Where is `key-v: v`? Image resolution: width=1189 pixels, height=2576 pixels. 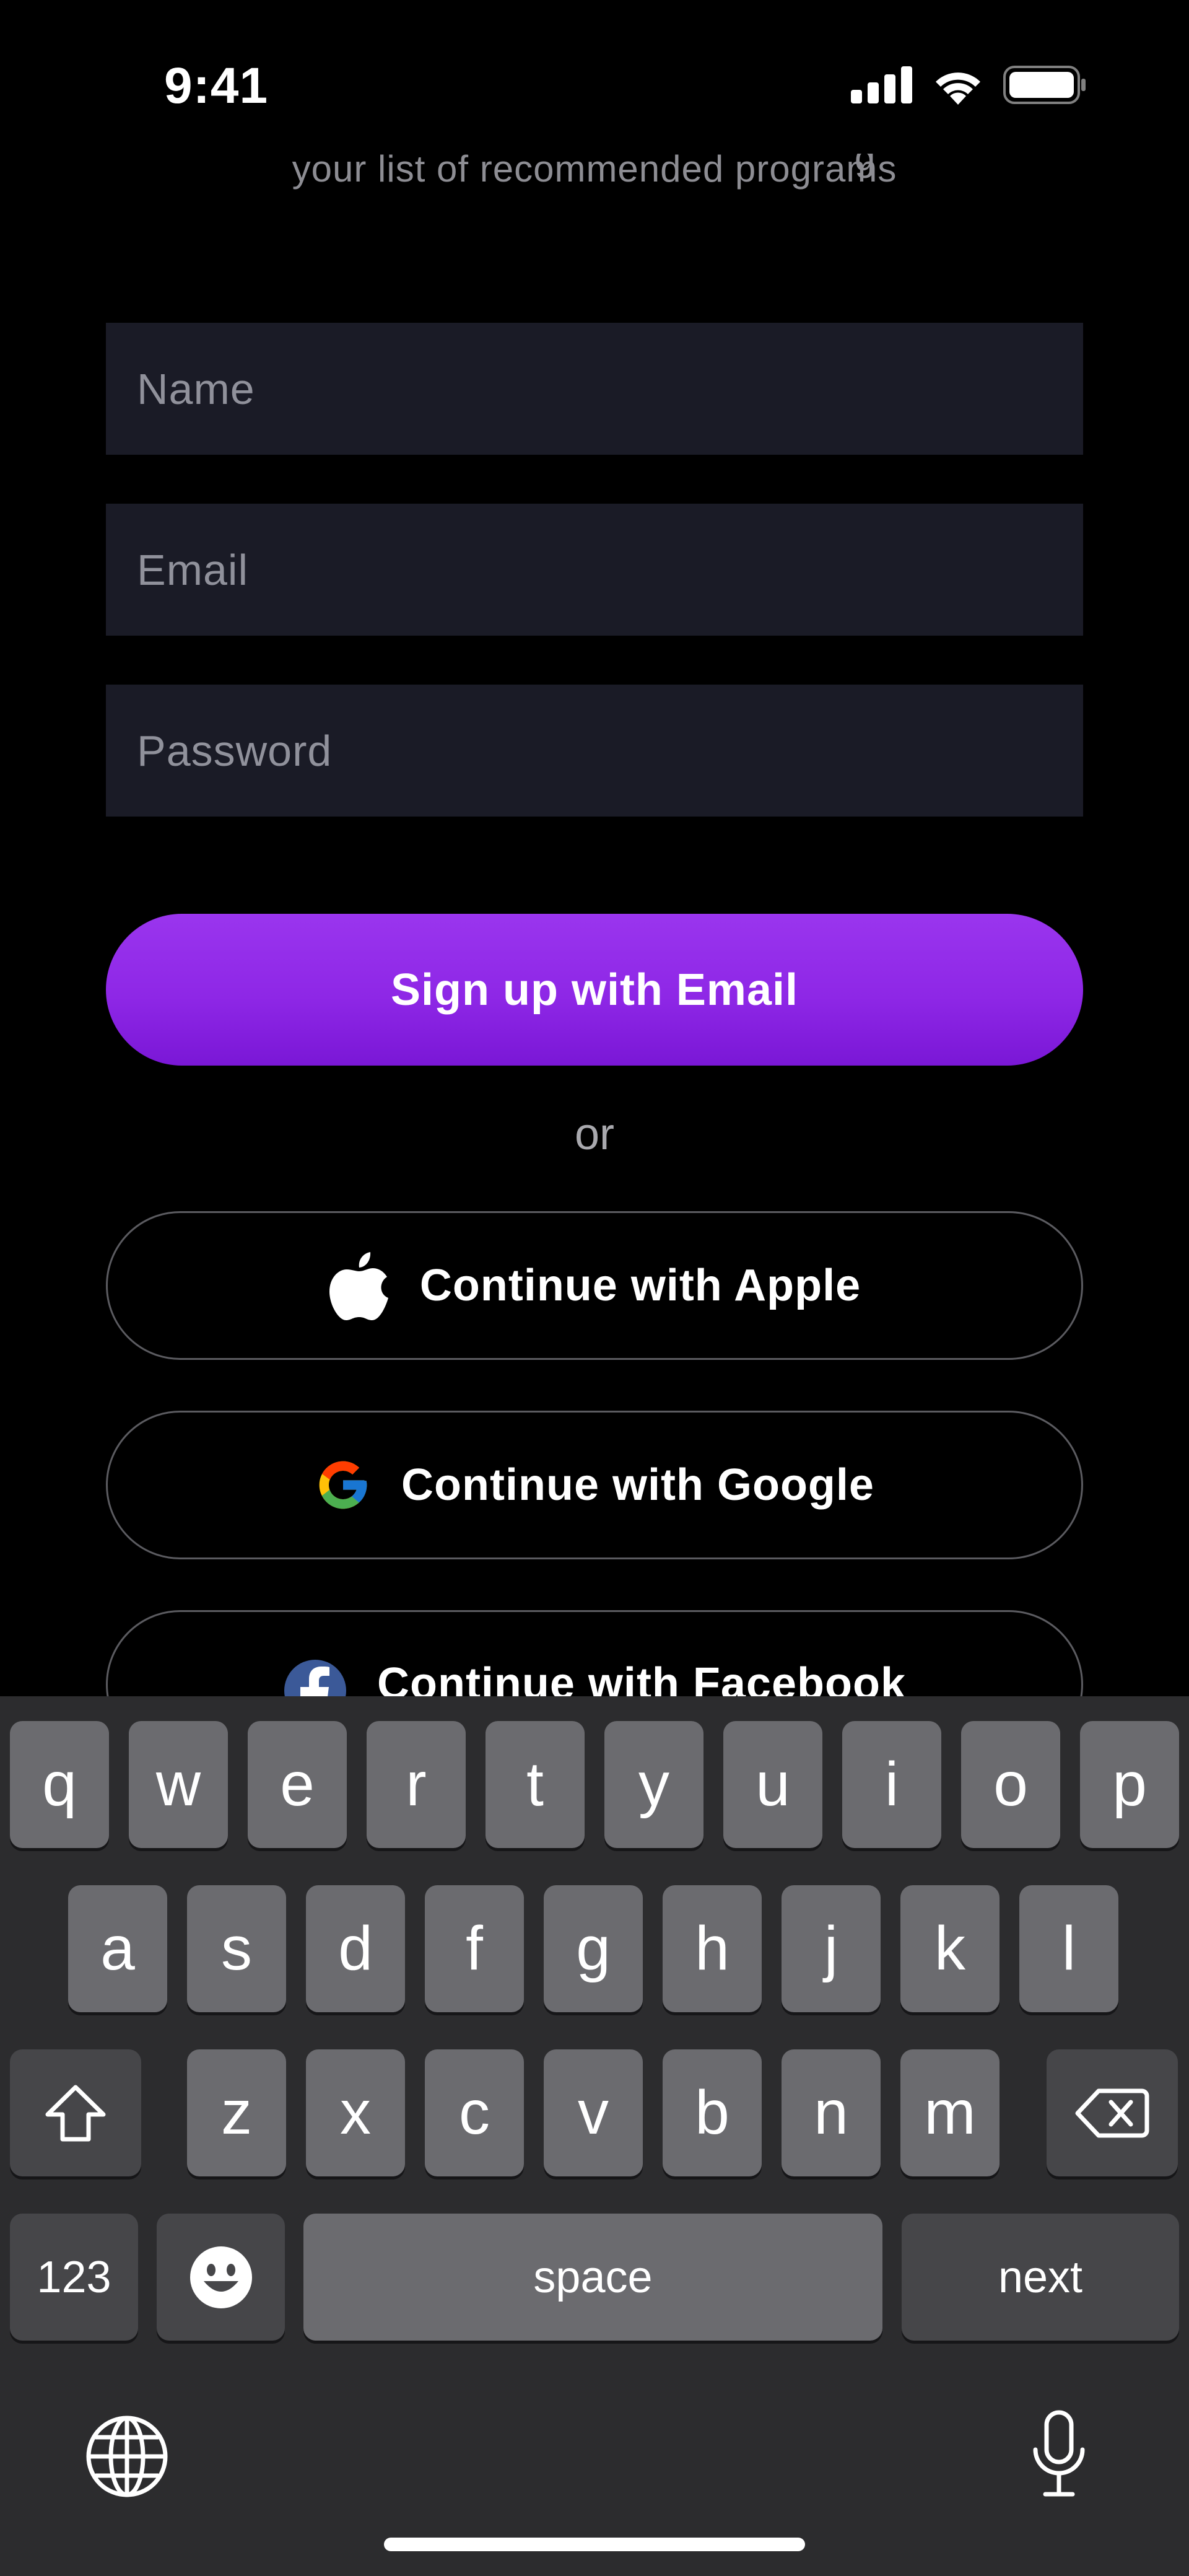 key-v: v is located at coordinates (593, 2112).